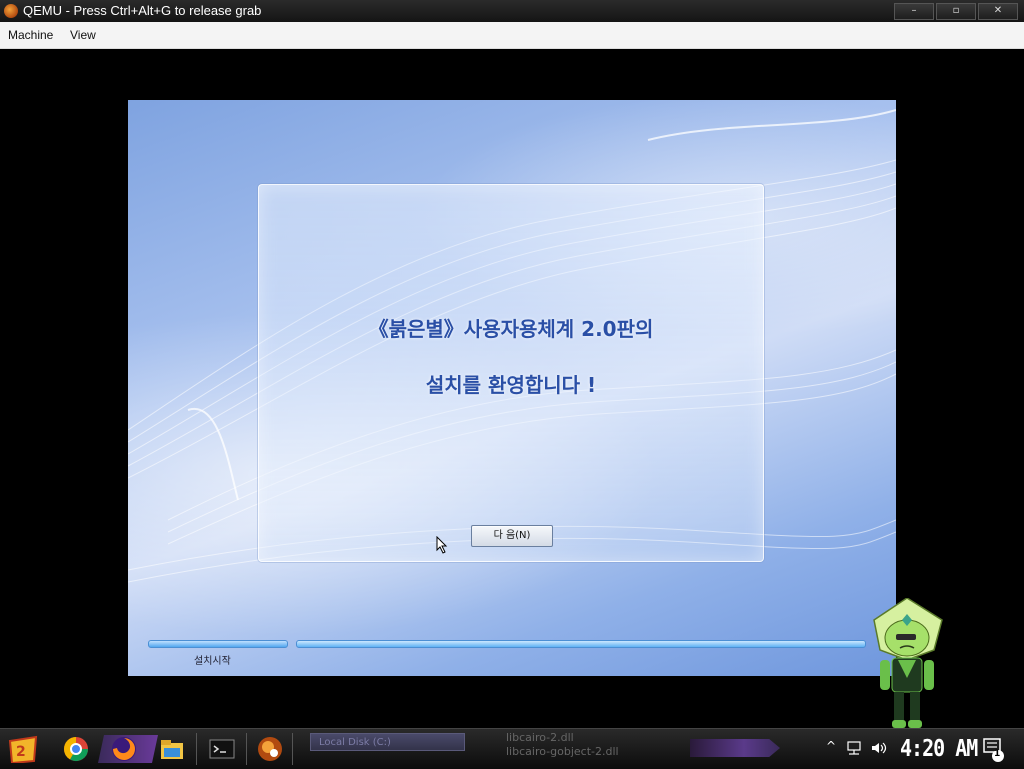 The width and height of the screenshot is (1024, 769). What do you see at coordinates (124, 749) in the screenshot?
I see `firefox-icon` at bounding box center [124, 749].